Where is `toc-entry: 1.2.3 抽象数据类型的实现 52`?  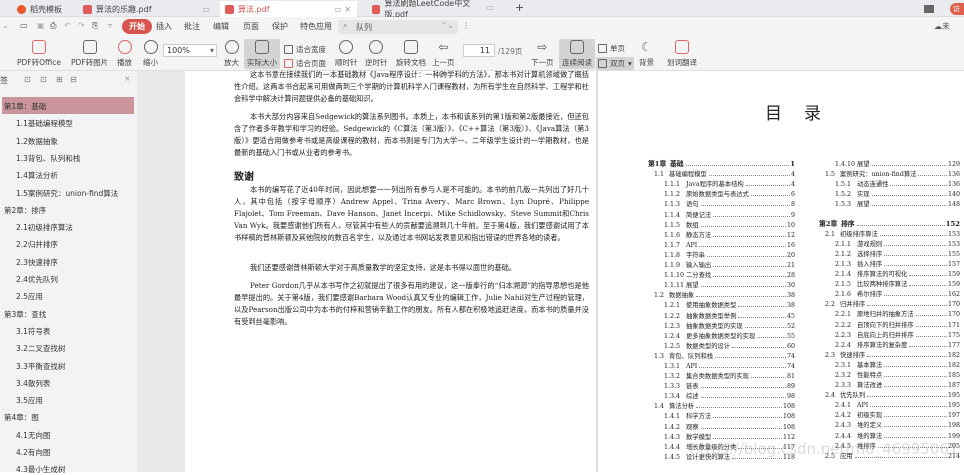
toc-entry: 1.2.3 抽象数据类型的实现 52 is located at coordinates (721, 325).